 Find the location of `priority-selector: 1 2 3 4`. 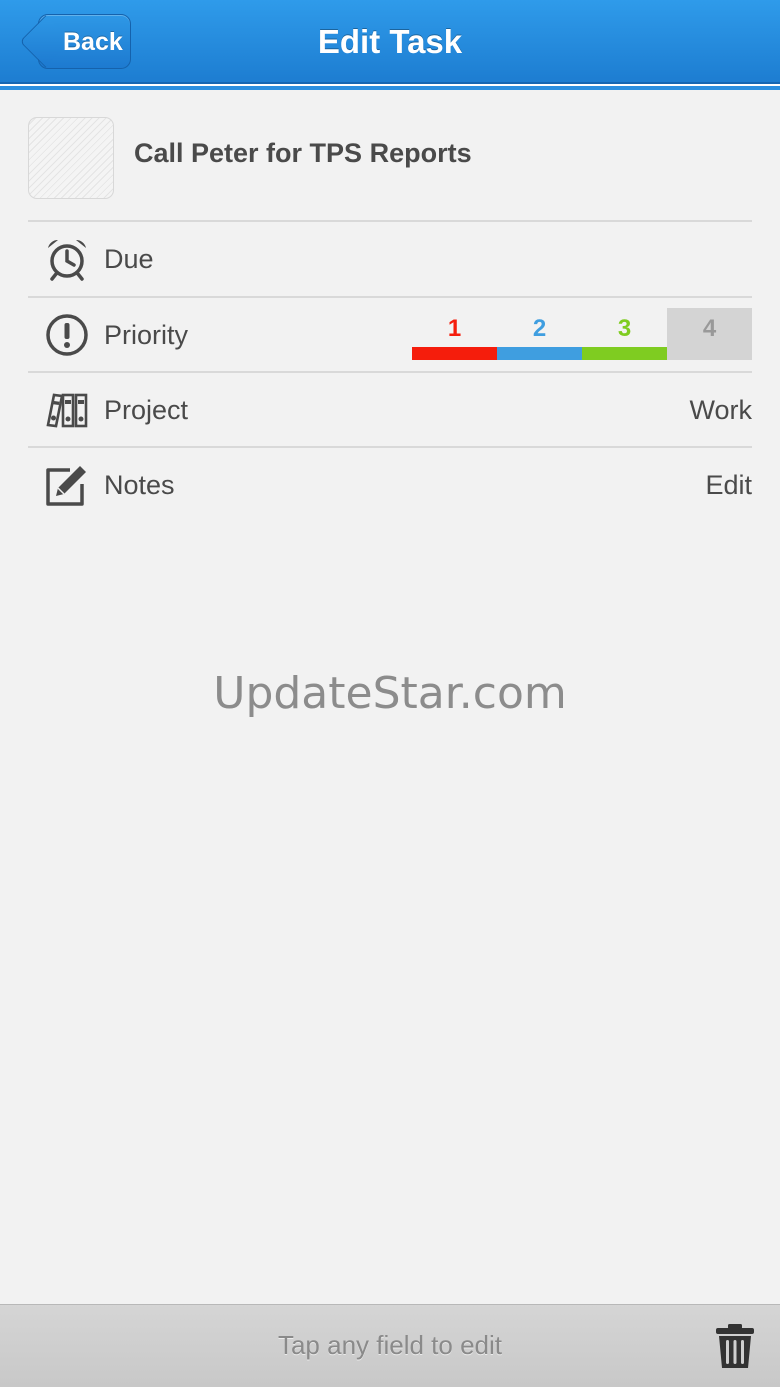

priority-selector: 1 2 3 4 is located at coordinates (582, 334).